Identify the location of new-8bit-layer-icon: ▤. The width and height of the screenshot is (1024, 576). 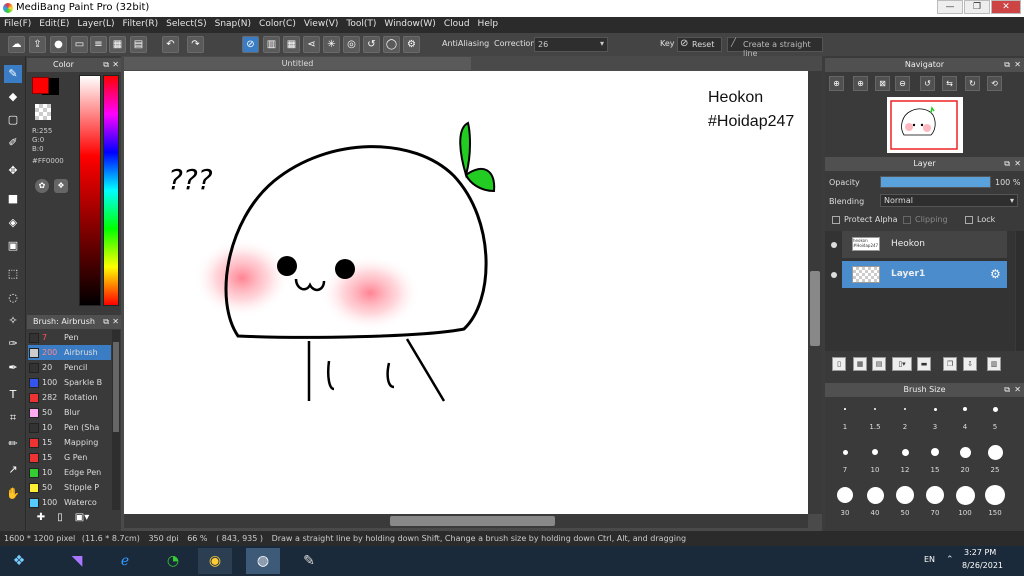
(879, 364).